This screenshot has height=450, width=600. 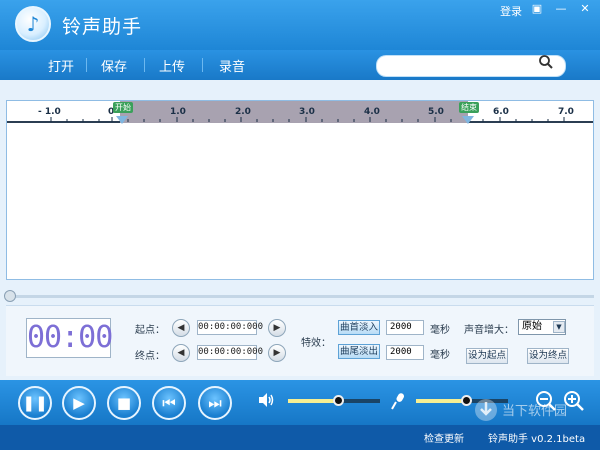 I want to click on end-marker-handle-icon, so click(x=468, y=120).